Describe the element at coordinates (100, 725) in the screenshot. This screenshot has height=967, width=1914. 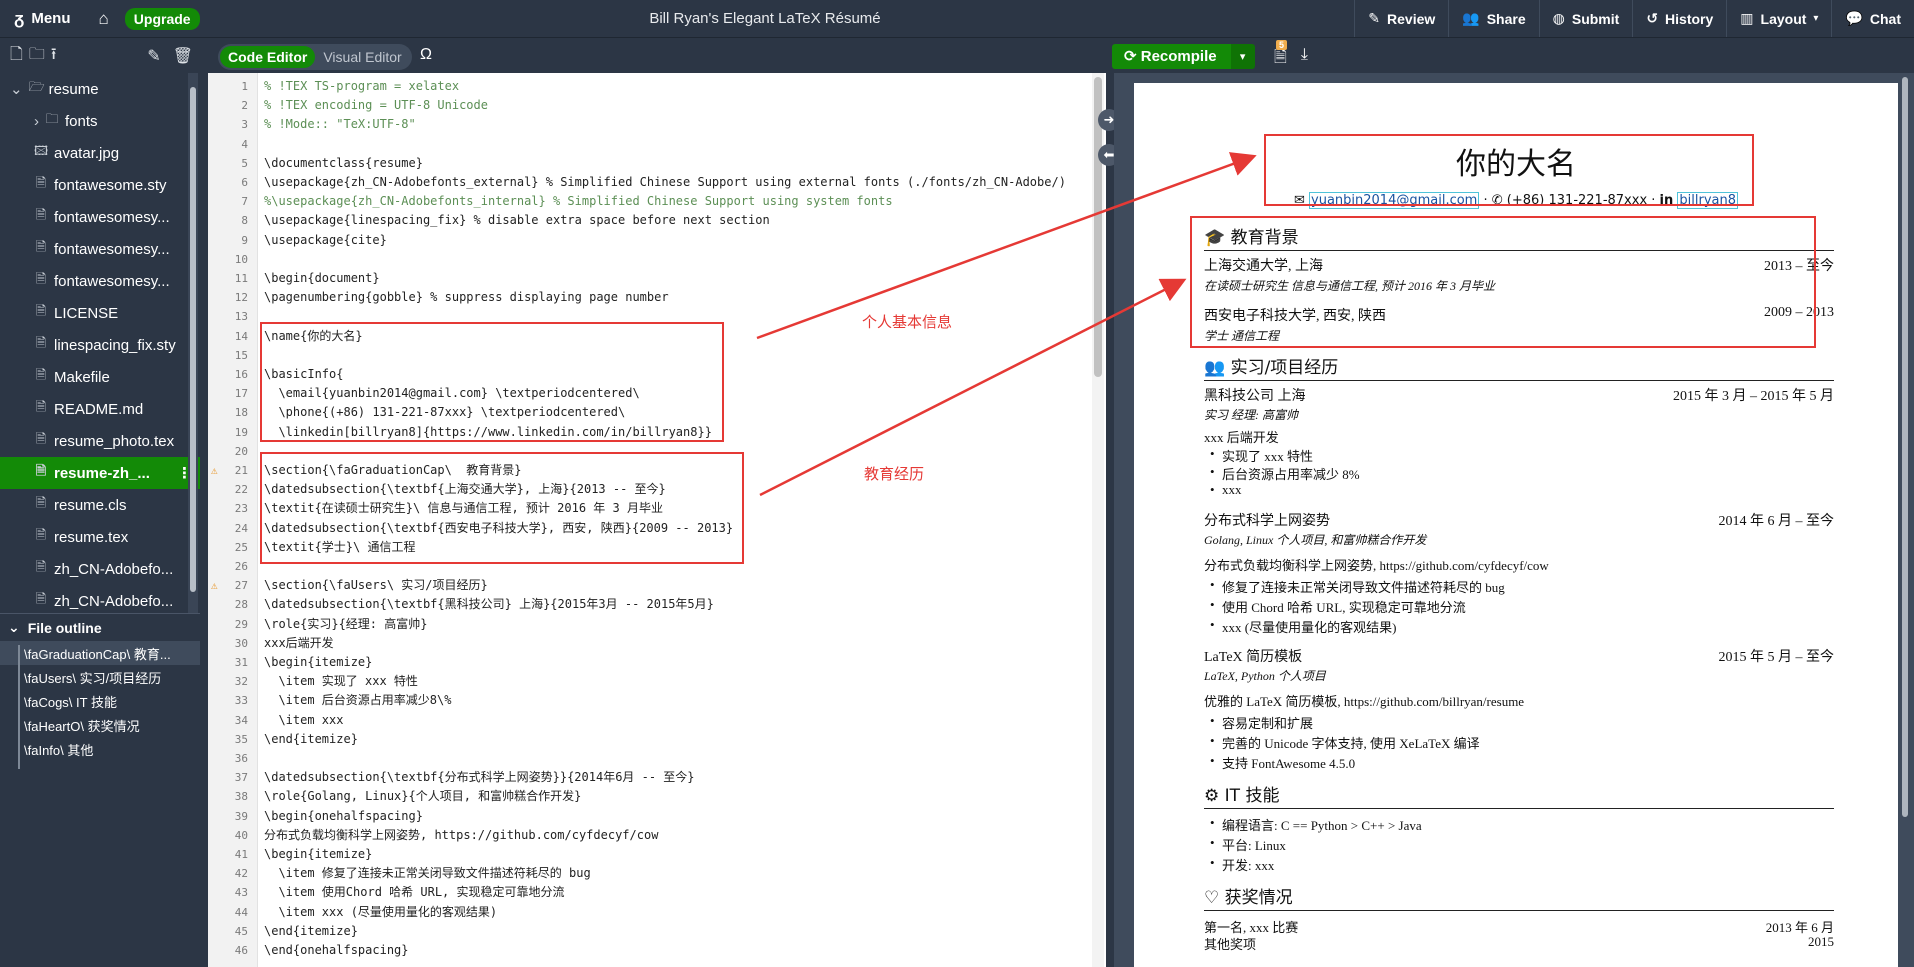
I see `outline-item: \faHeartO\ 获奖情况` at that location.